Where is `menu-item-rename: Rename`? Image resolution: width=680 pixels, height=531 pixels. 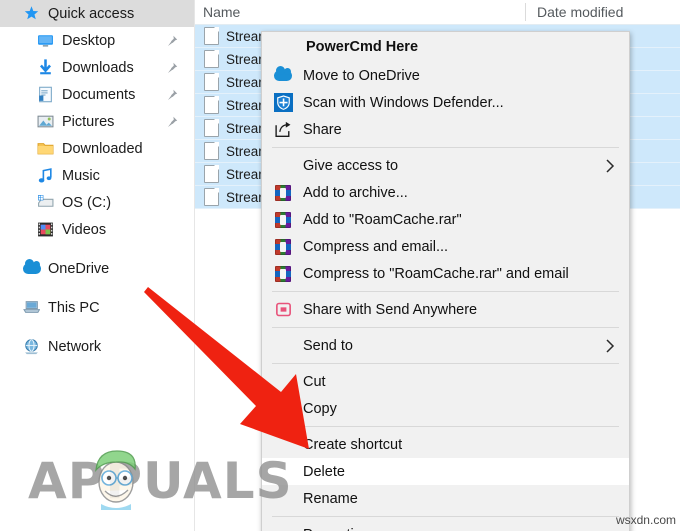 menu-item-rename: Rename is located at coordinates (445, 498).